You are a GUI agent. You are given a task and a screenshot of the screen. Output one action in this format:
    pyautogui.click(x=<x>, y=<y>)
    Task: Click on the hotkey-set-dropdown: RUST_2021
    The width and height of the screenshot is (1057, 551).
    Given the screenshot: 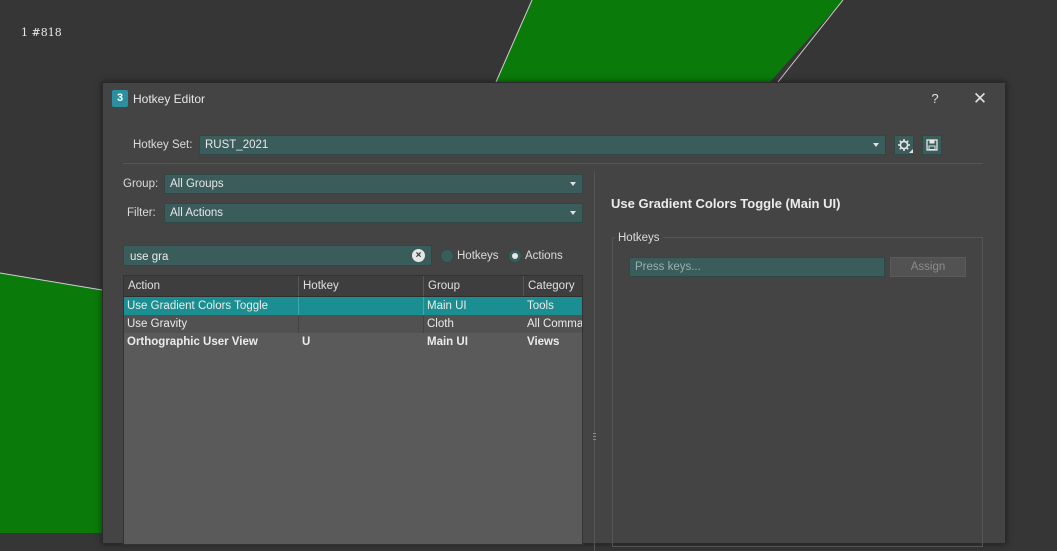 What is the action you would take?
    pyautogui.click(x=542, y=145)
    